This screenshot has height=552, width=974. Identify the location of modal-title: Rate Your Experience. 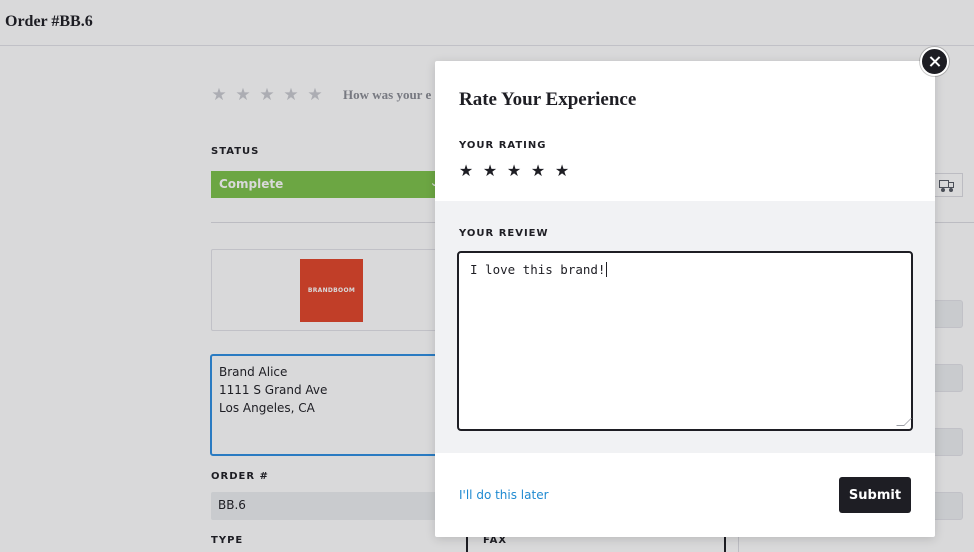
(548, 99).